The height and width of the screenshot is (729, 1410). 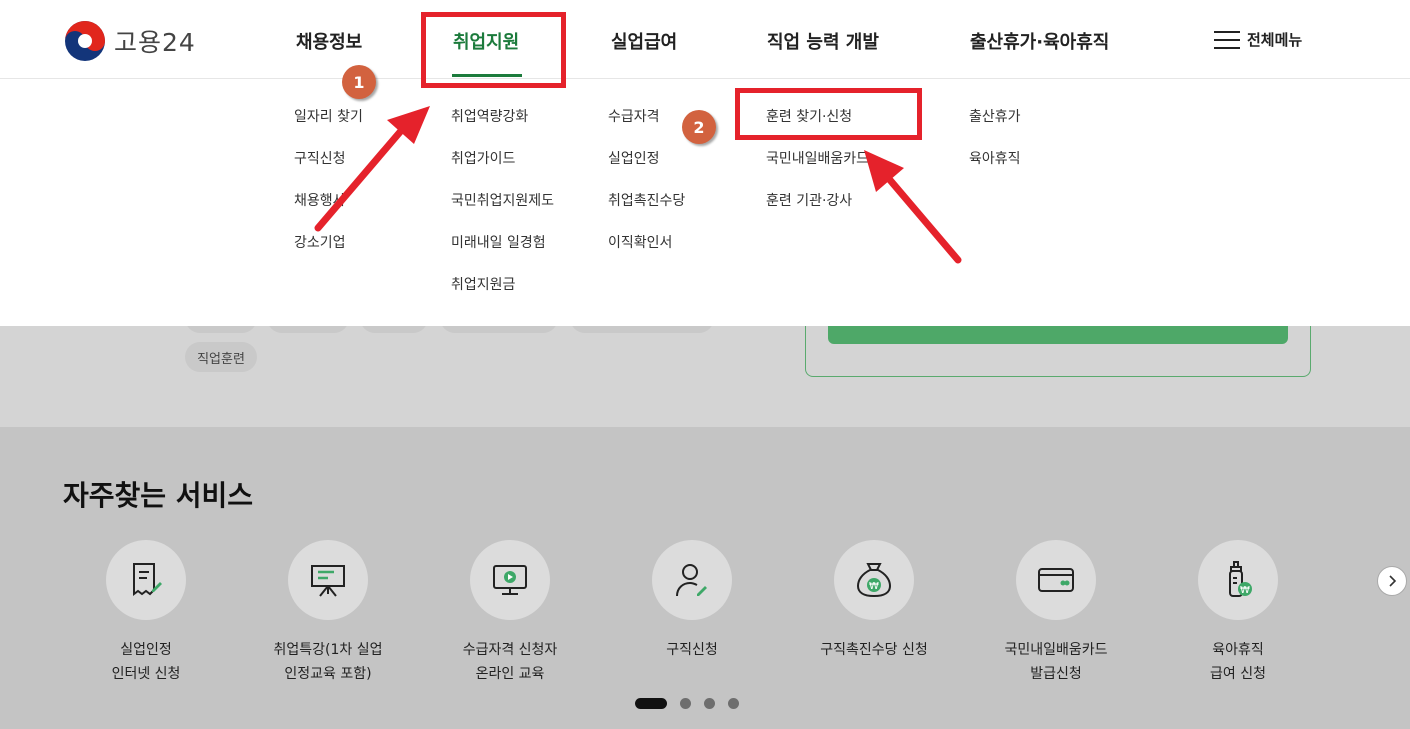 I want to click on arrow-1-shaft, so click(x=359, y=180).